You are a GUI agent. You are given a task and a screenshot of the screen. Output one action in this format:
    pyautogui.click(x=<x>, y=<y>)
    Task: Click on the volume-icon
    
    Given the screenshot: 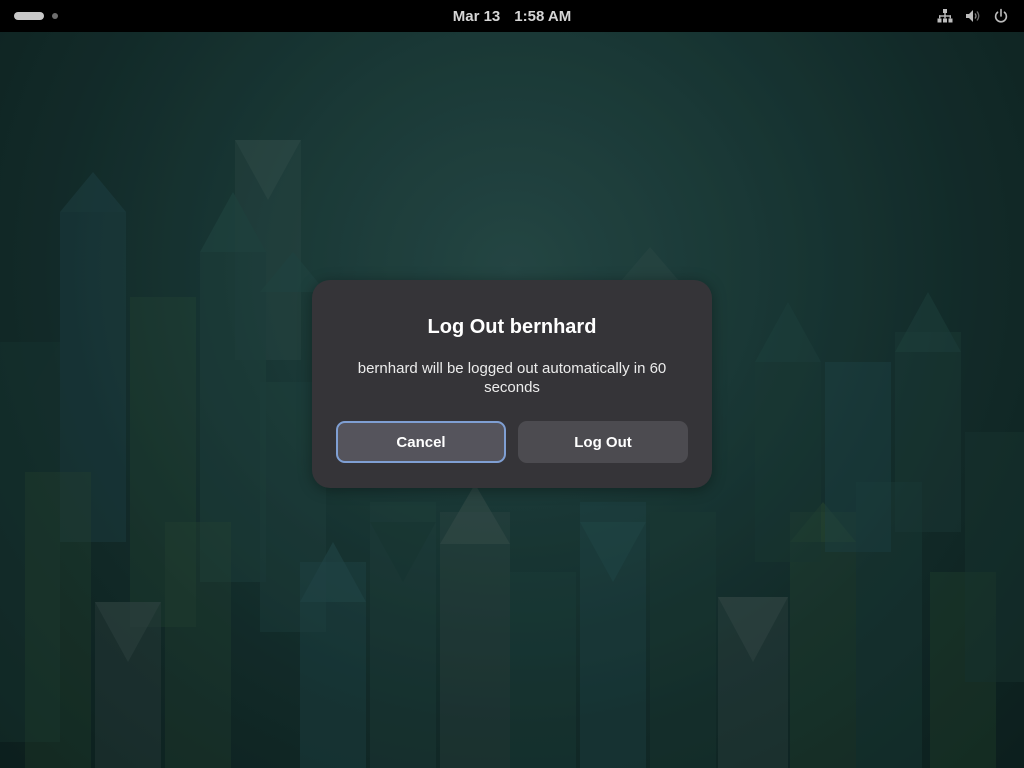 What is the action you would take?
    pyautogui.click(x=973, y=16)
    